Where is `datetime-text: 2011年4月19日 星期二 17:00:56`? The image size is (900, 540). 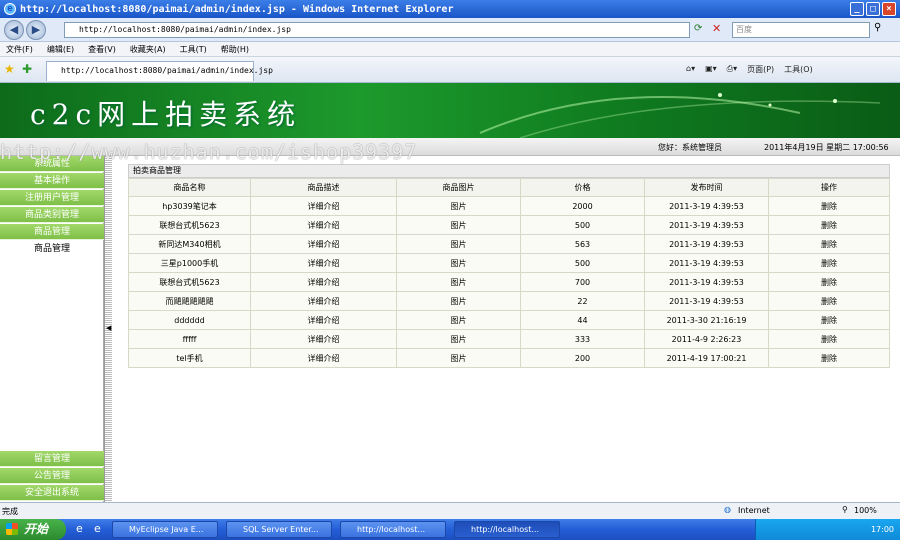
datetime-text: 2011年4月19日 星期二 17:00:56 is located at coordinates (826, 147).